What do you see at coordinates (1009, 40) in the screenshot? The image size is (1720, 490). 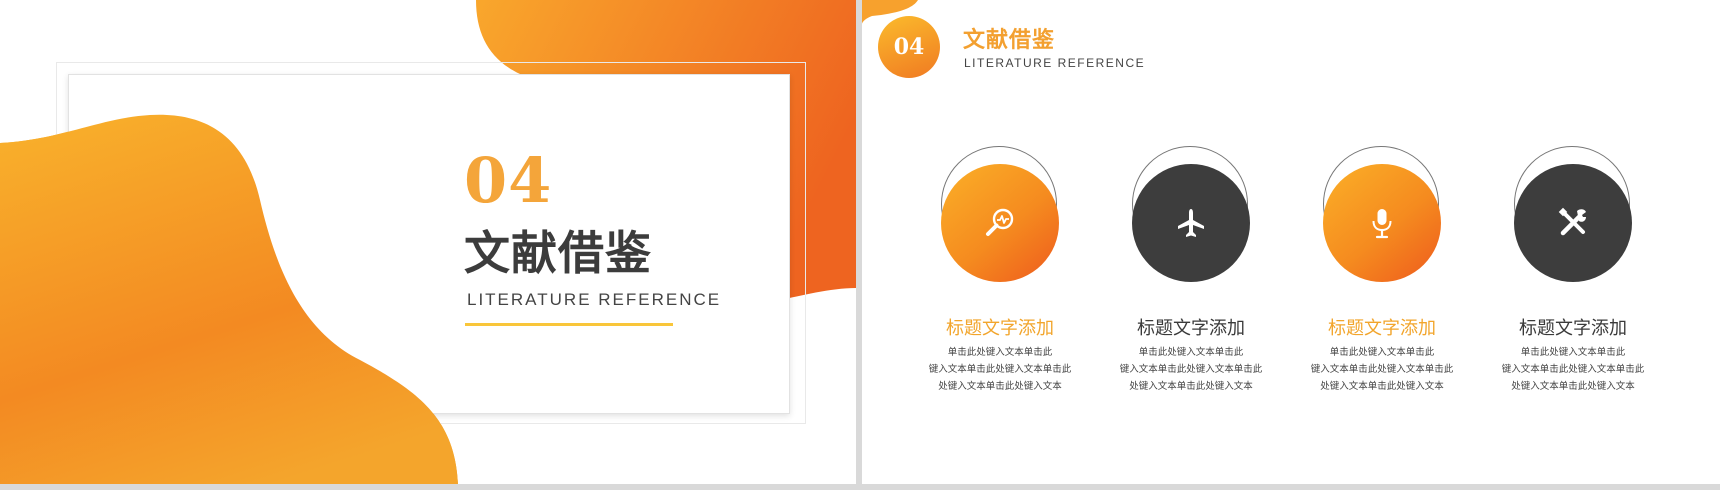 I see `header-title: 文献借鉴` at bounding box center [1009, 40].